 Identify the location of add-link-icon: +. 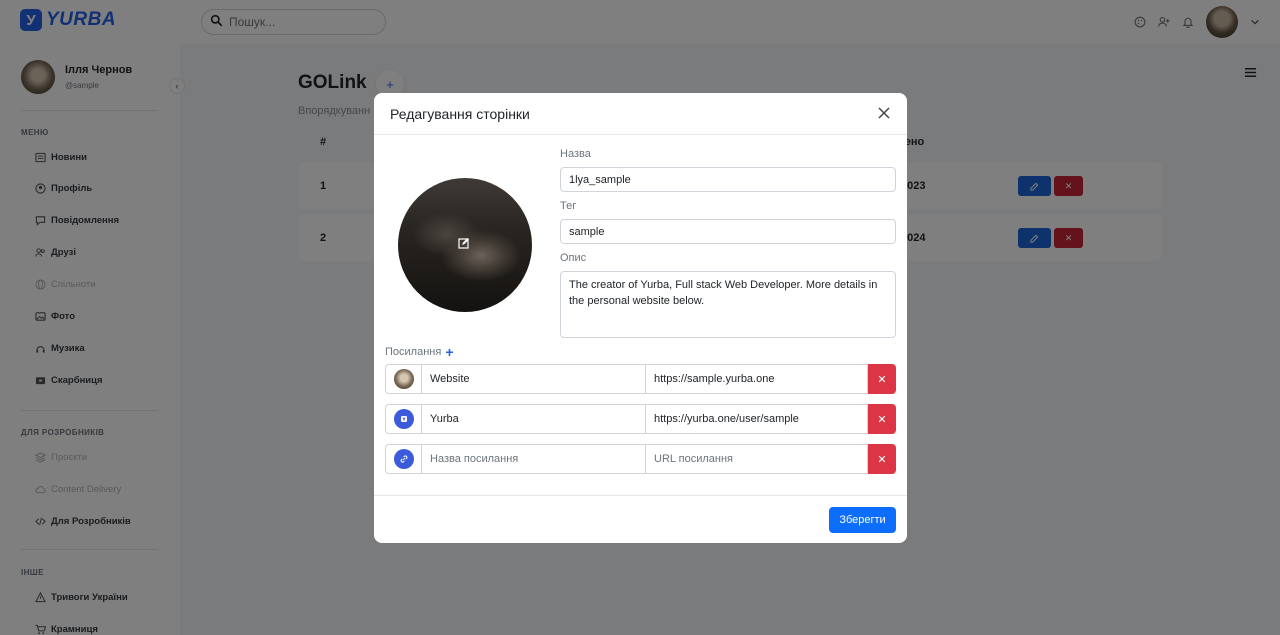
(449, 352).